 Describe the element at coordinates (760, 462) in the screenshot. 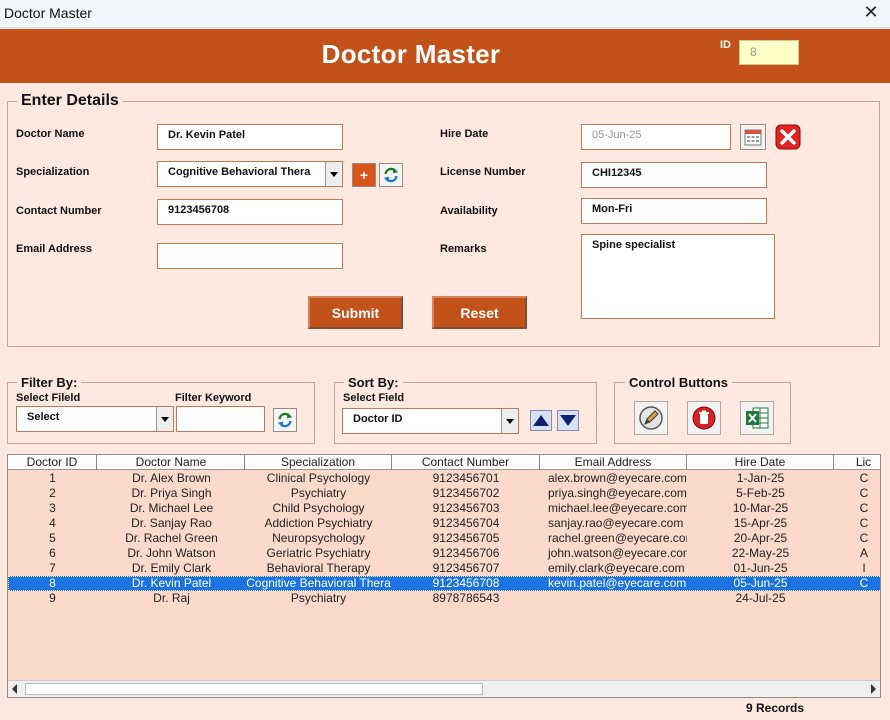

I see `column-header-hire-date: Hire Date` at that location.